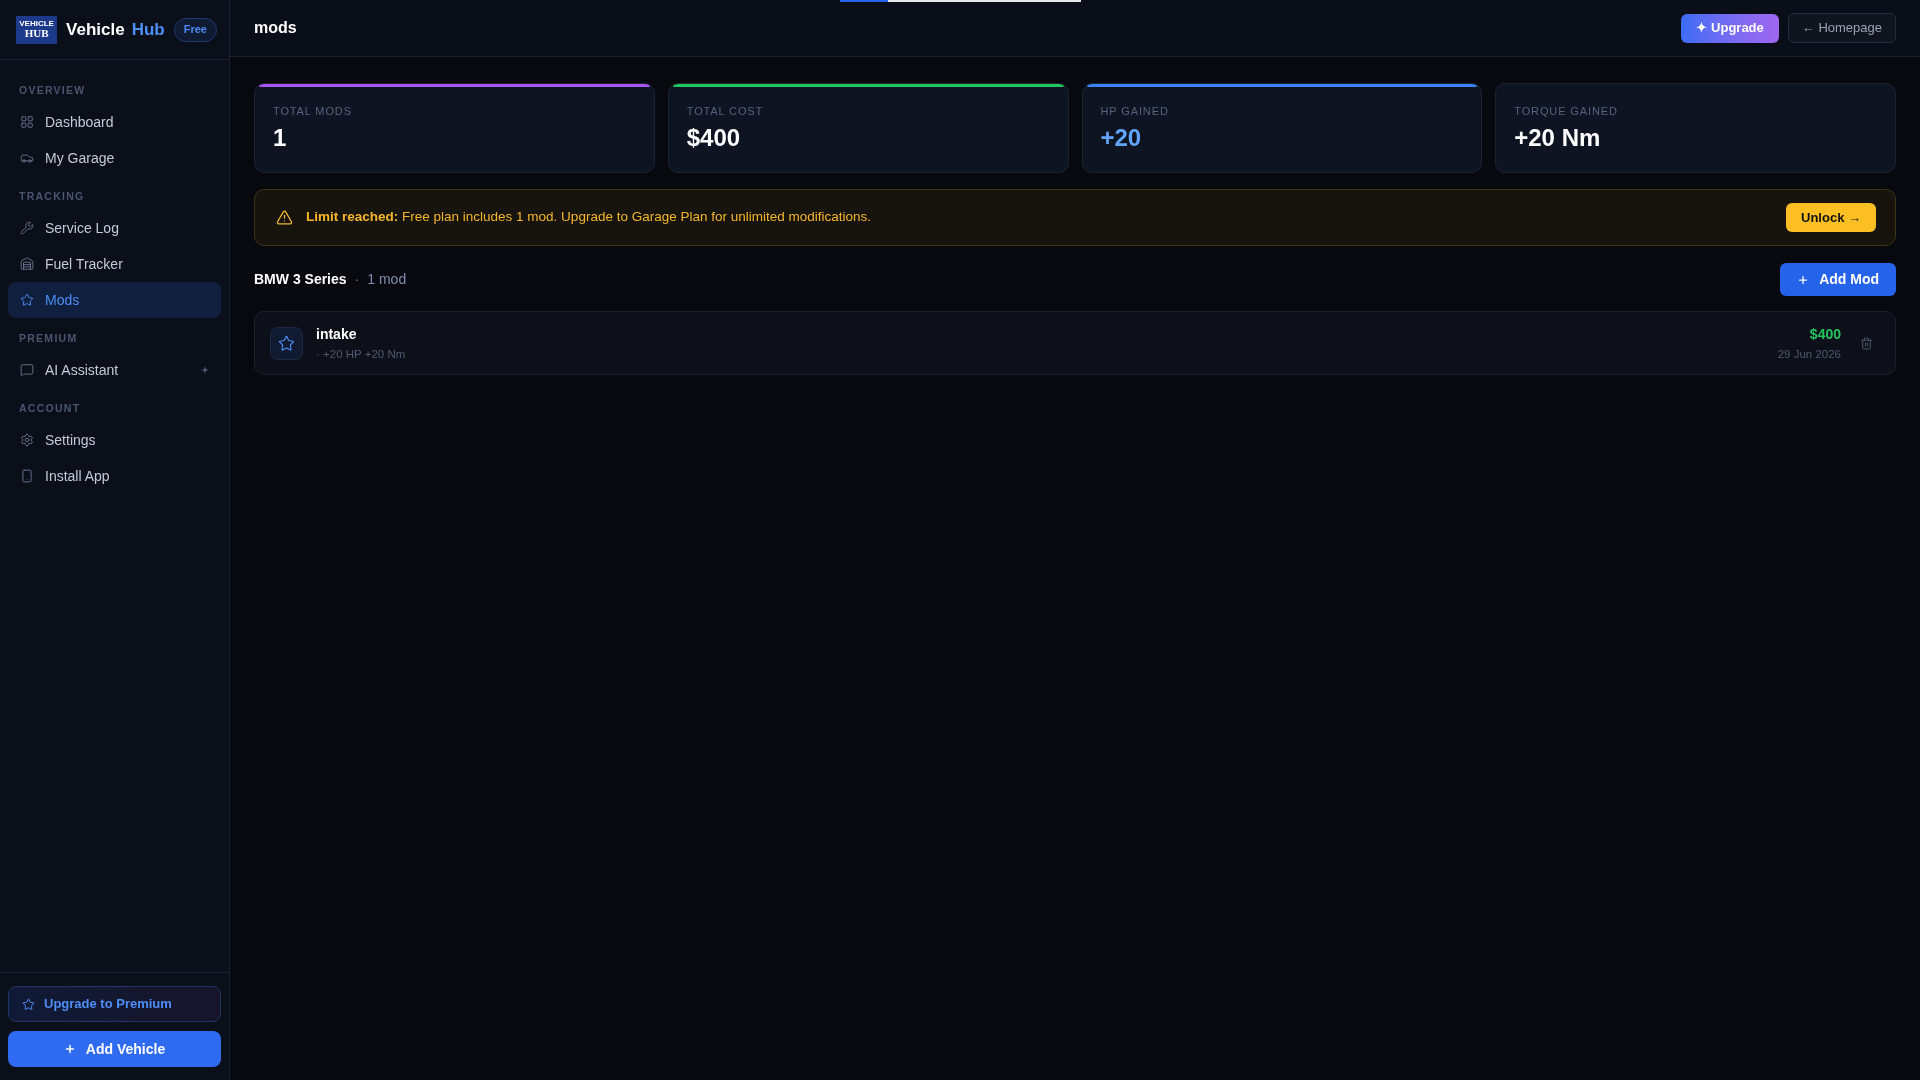 This screenshot has height=1080, width=1920. What do you see at coordinates (361, 353) in the screenshot?
I see `mod-details: · +20 HP +20 Nm` at bounding box center [361, 353].